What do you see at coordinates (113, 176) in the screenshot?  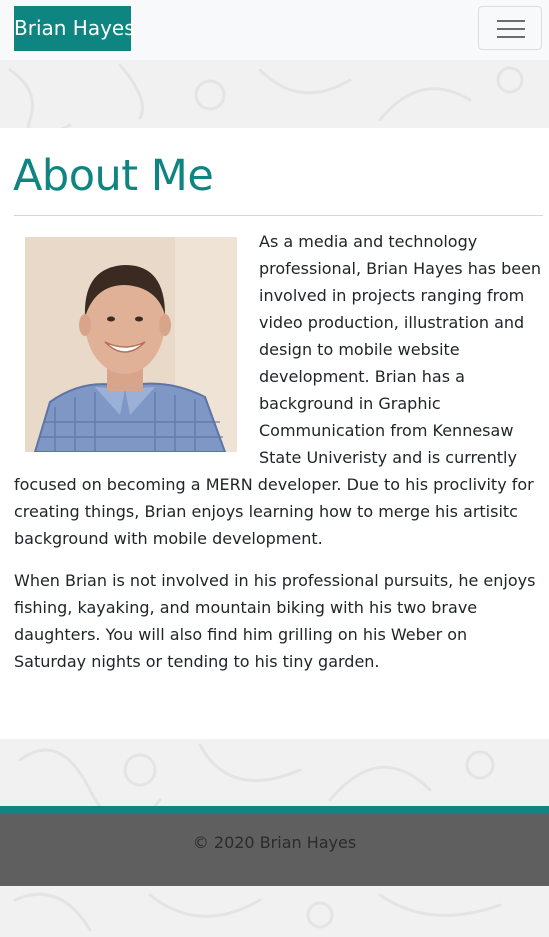 I see `page-title: About Me` at bounding box center [113, 176].